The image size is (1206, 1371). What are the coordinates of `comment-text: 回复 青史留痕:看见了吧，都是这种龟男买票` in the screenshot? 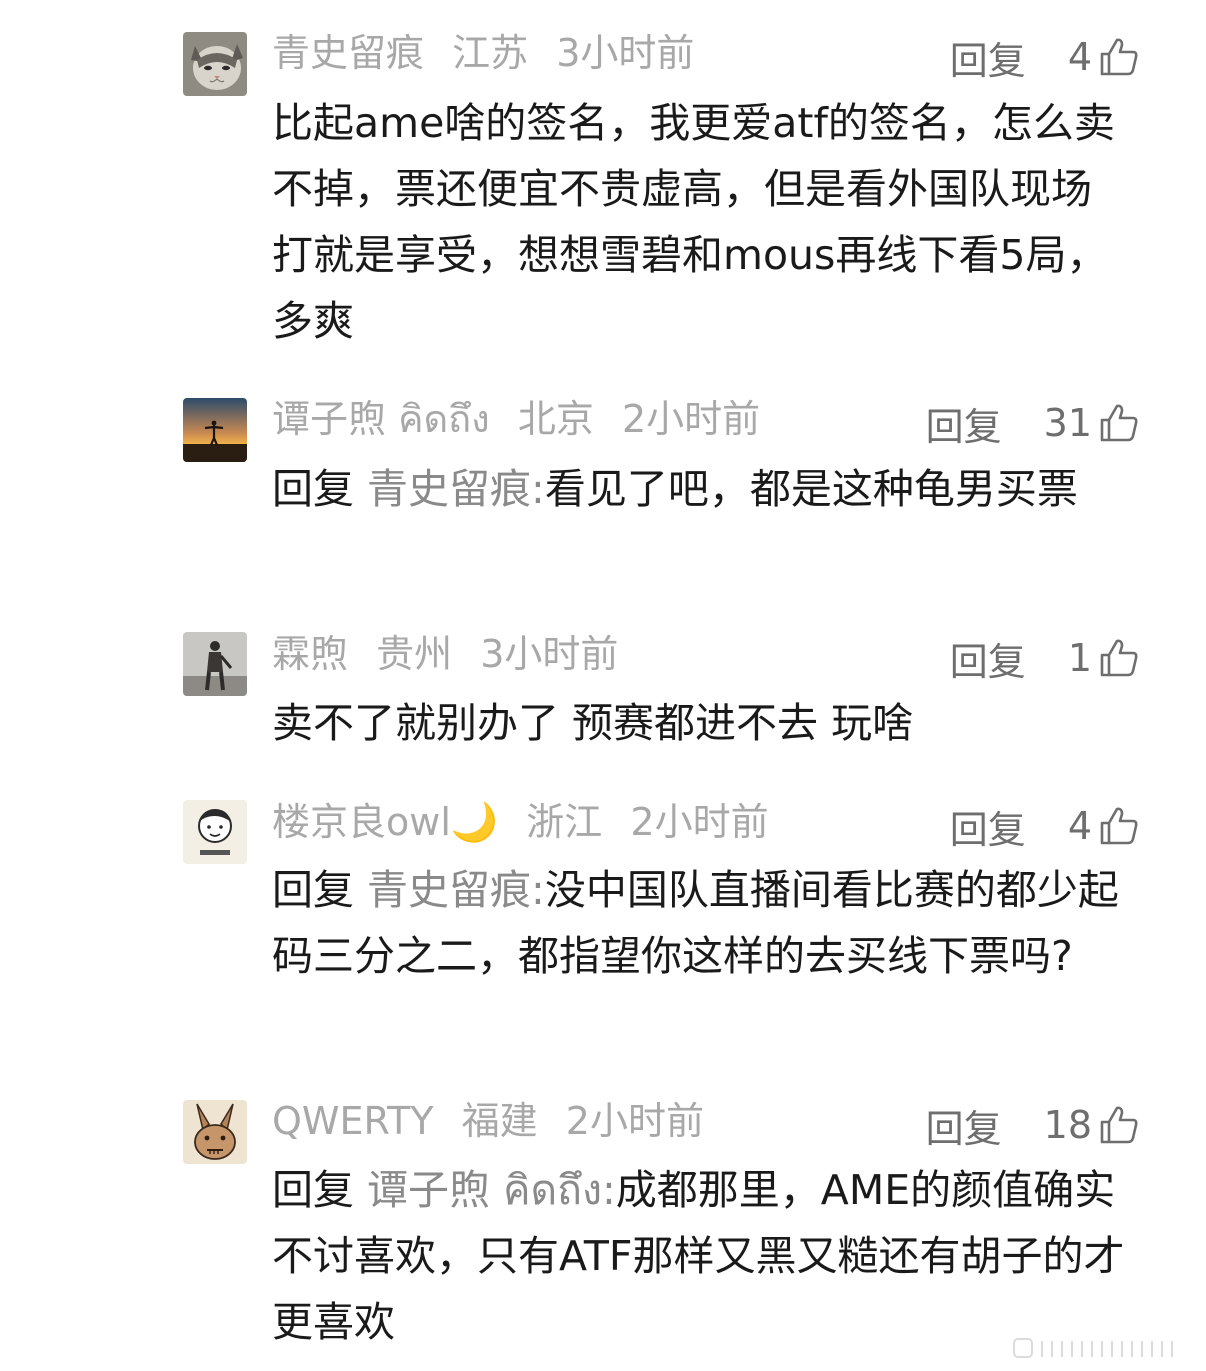 It's located at (702, 489).